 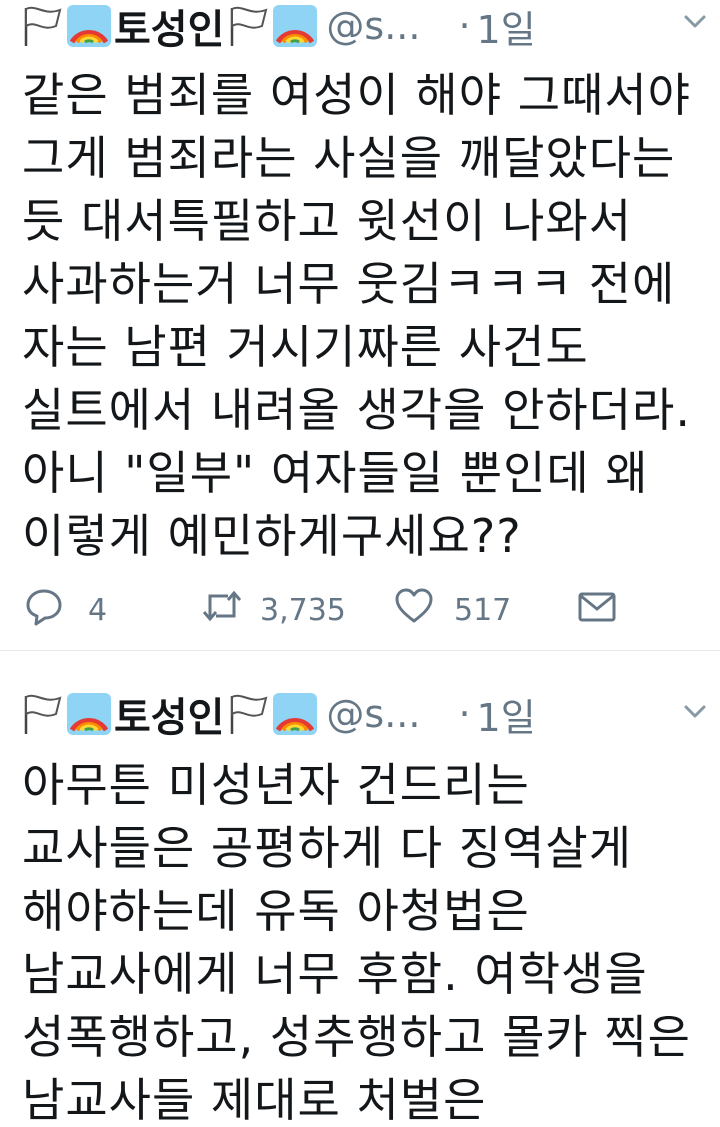 What do you see at coordinates (349, 158) in the screenshot?
I see `tweet-text-line: 그게 범죄라는 사실을 깨달았다는` at bounding box center [349, 158].